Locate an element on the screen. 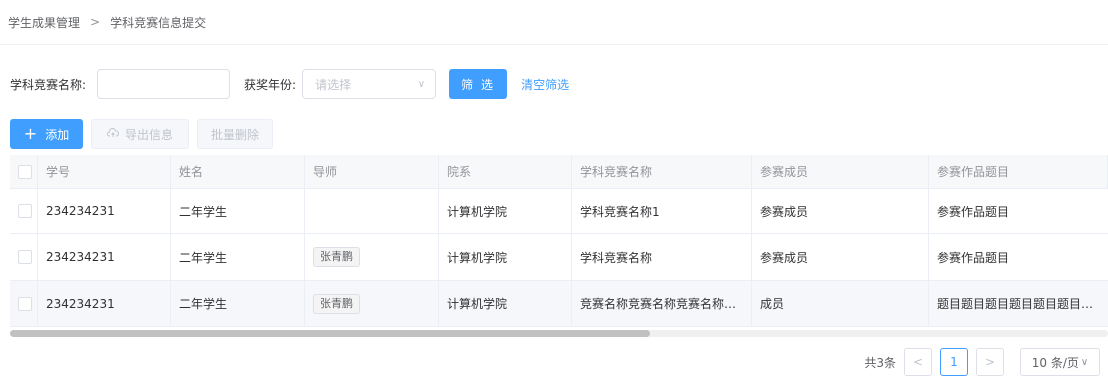  export-button: 导出信息 is located at coordinates (140, 134).